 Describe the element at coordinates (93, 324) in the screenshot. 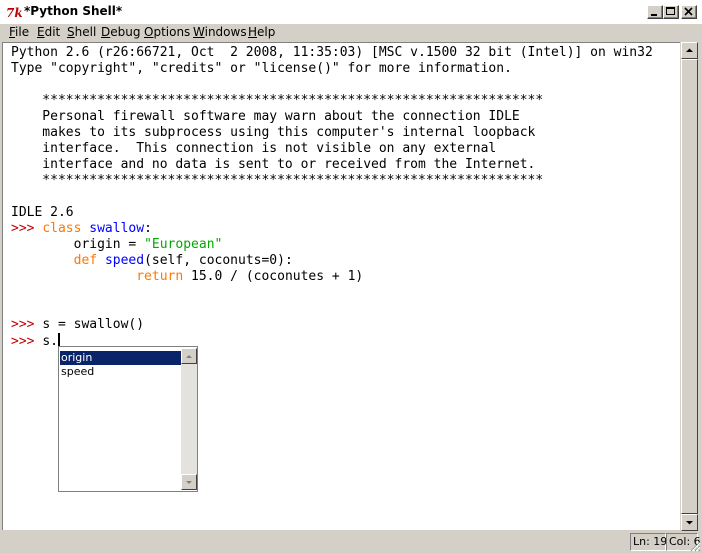

I see `code-text: s = swallow()` at that location.